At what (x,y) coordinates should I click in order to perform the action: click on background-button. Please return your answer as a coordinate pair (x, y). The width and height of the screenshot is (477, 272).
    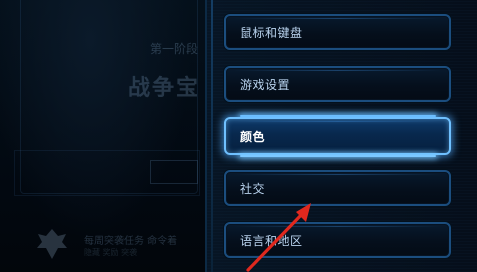
    Looking at the image, I should click on (174, 172).